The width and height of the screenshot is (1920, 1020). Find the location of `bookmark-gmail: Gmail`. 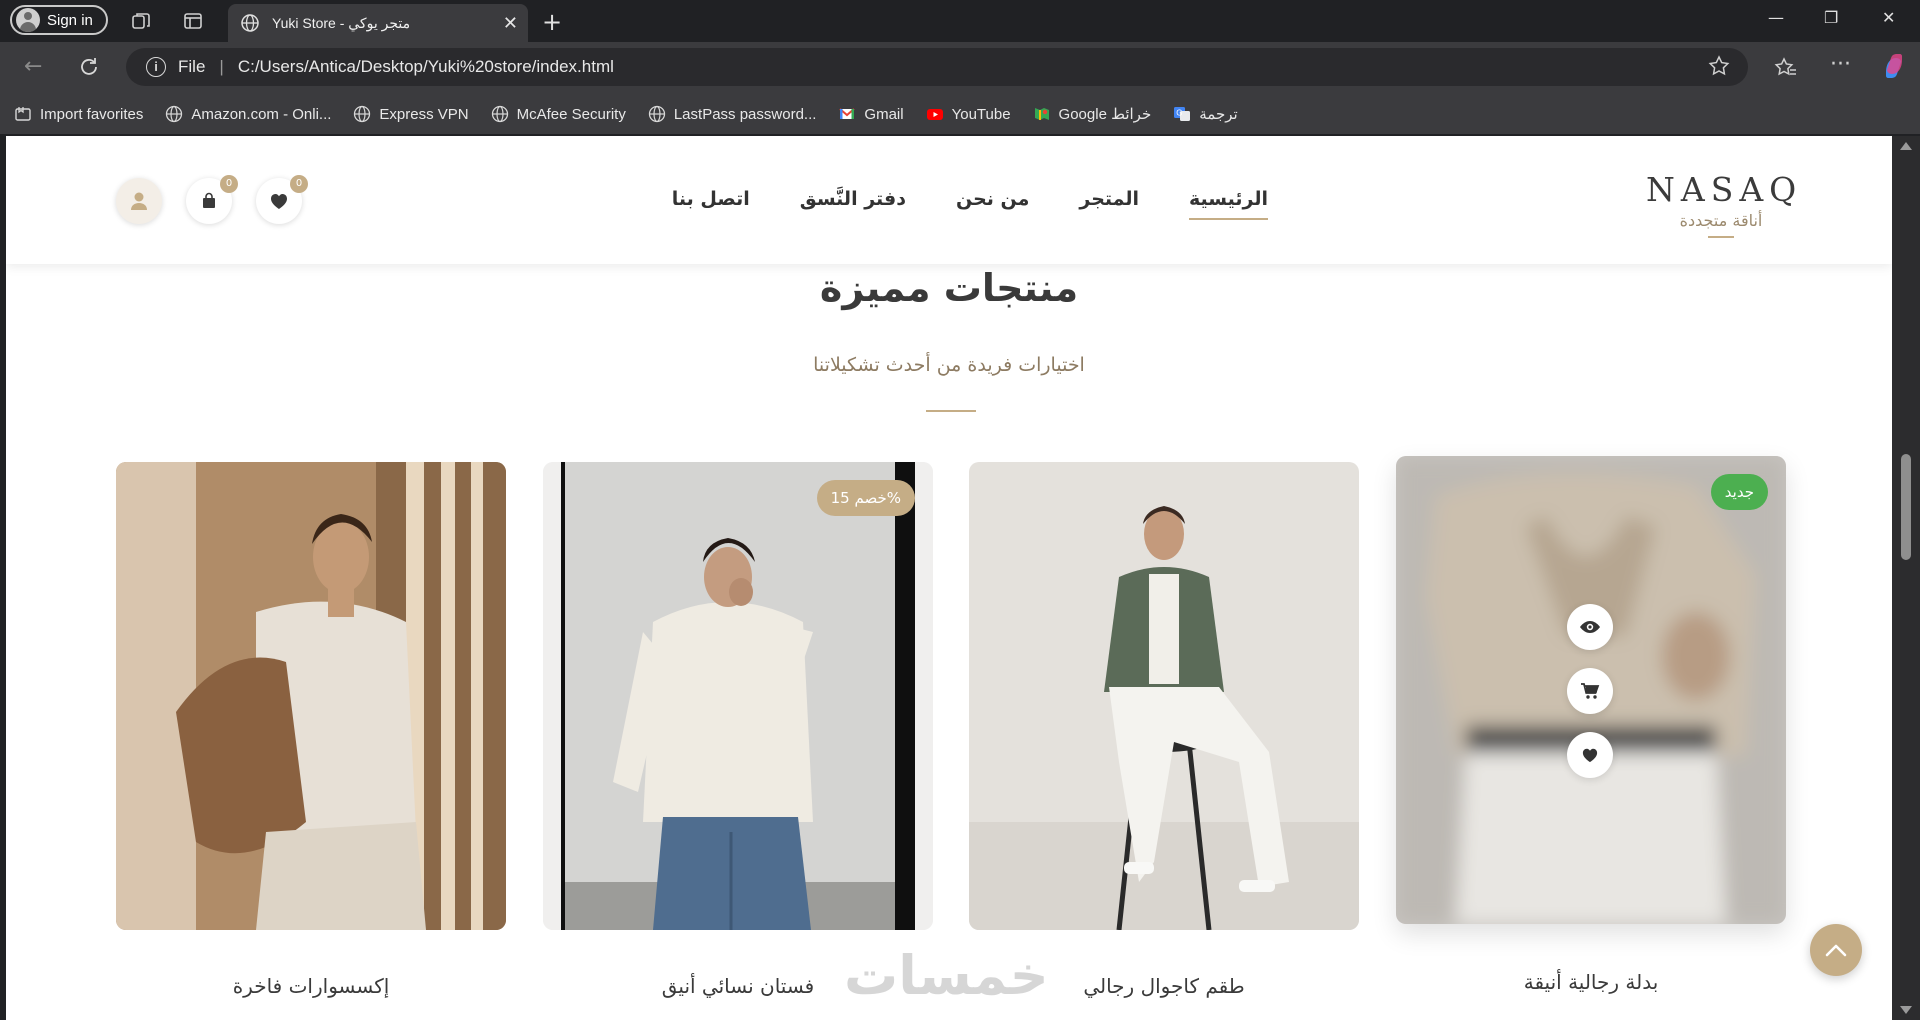

bookmark-gmail: Gmail is located at coordinates (871, 114).